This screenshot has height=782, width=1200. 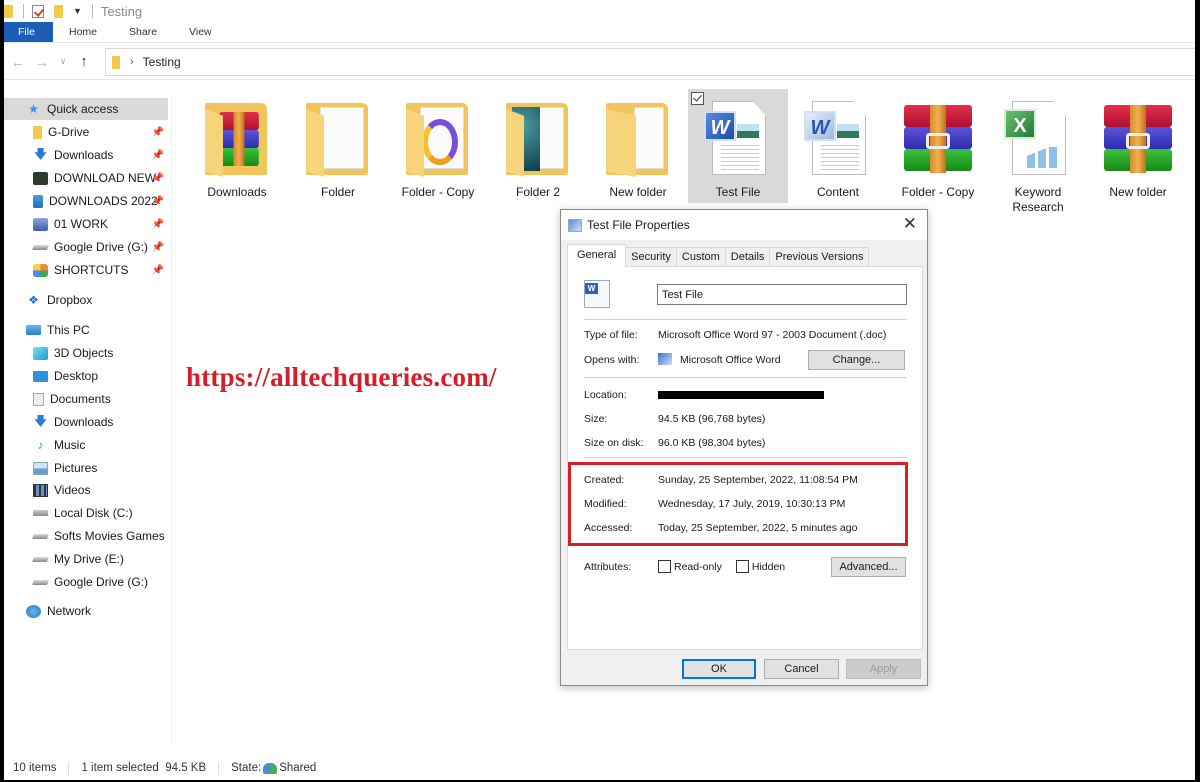 I want to click on file-item-folder: Folder, so click(x=338, y=146).